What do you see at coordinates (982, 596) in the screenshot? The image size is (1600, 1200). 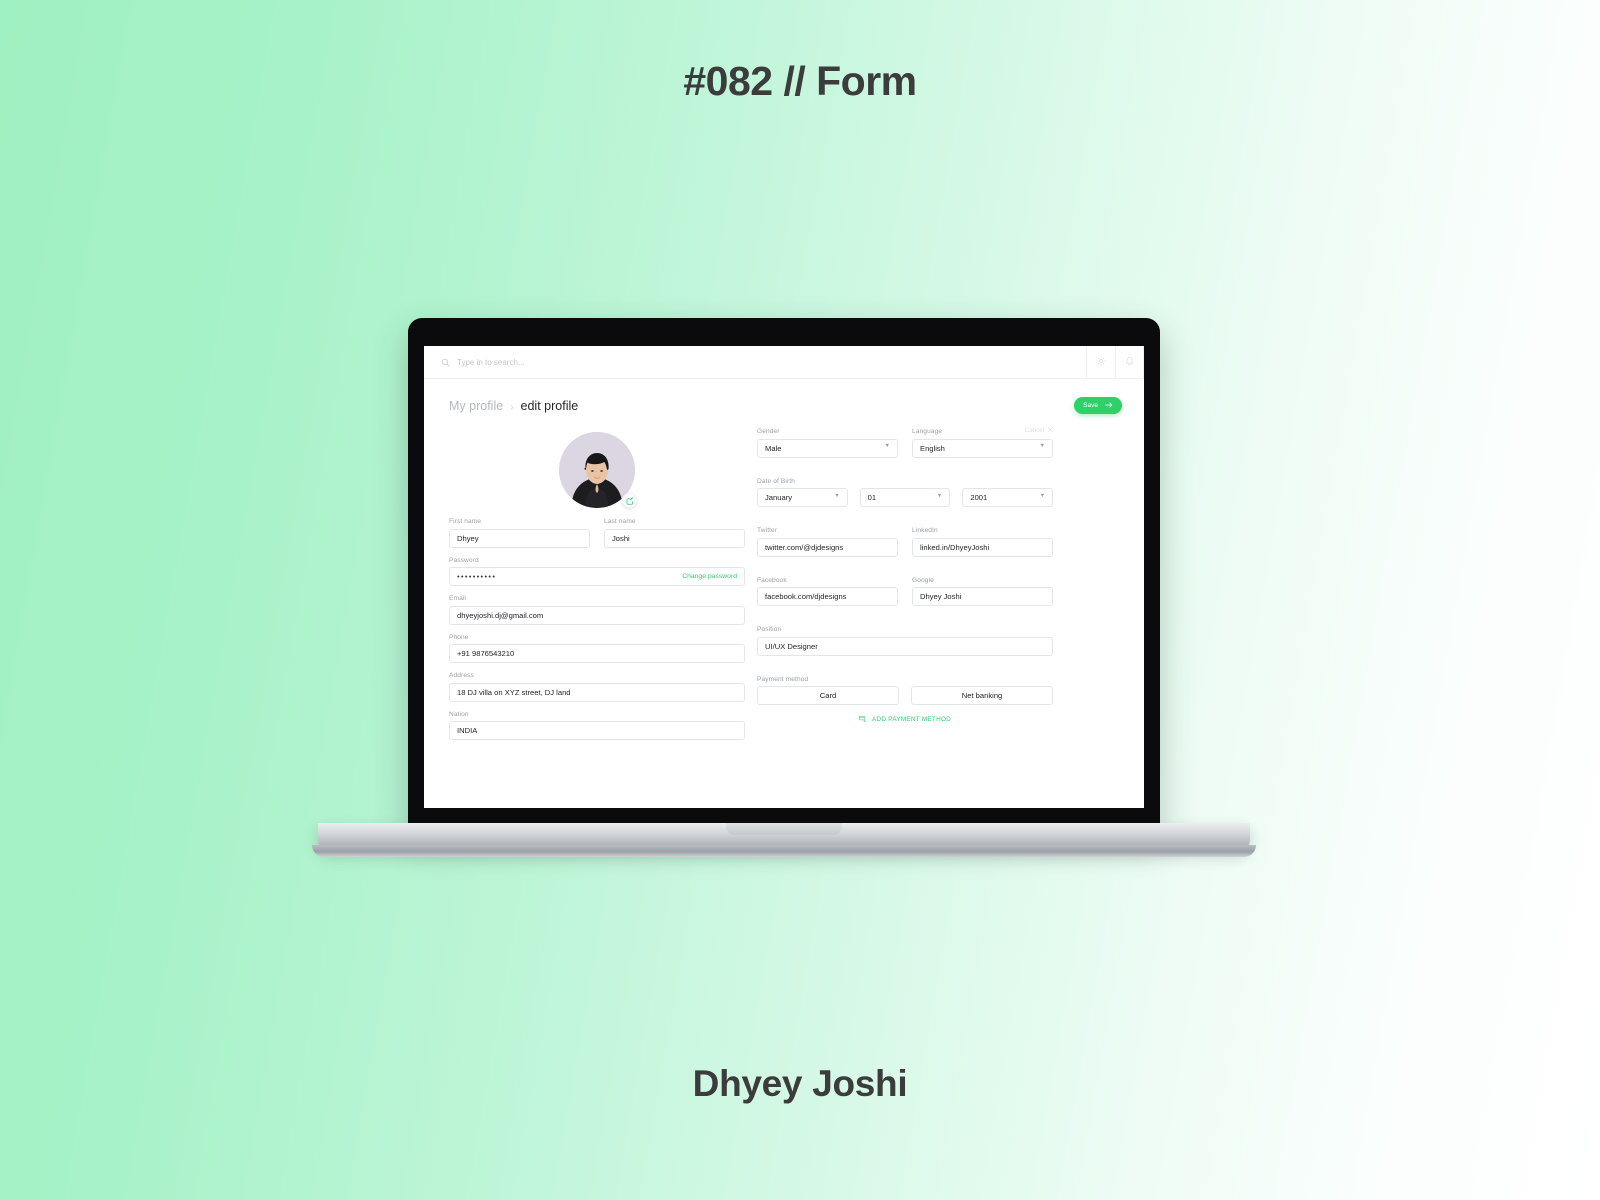 I see `google-input: Dhyey Joshi` at bounding box center [982, 596].